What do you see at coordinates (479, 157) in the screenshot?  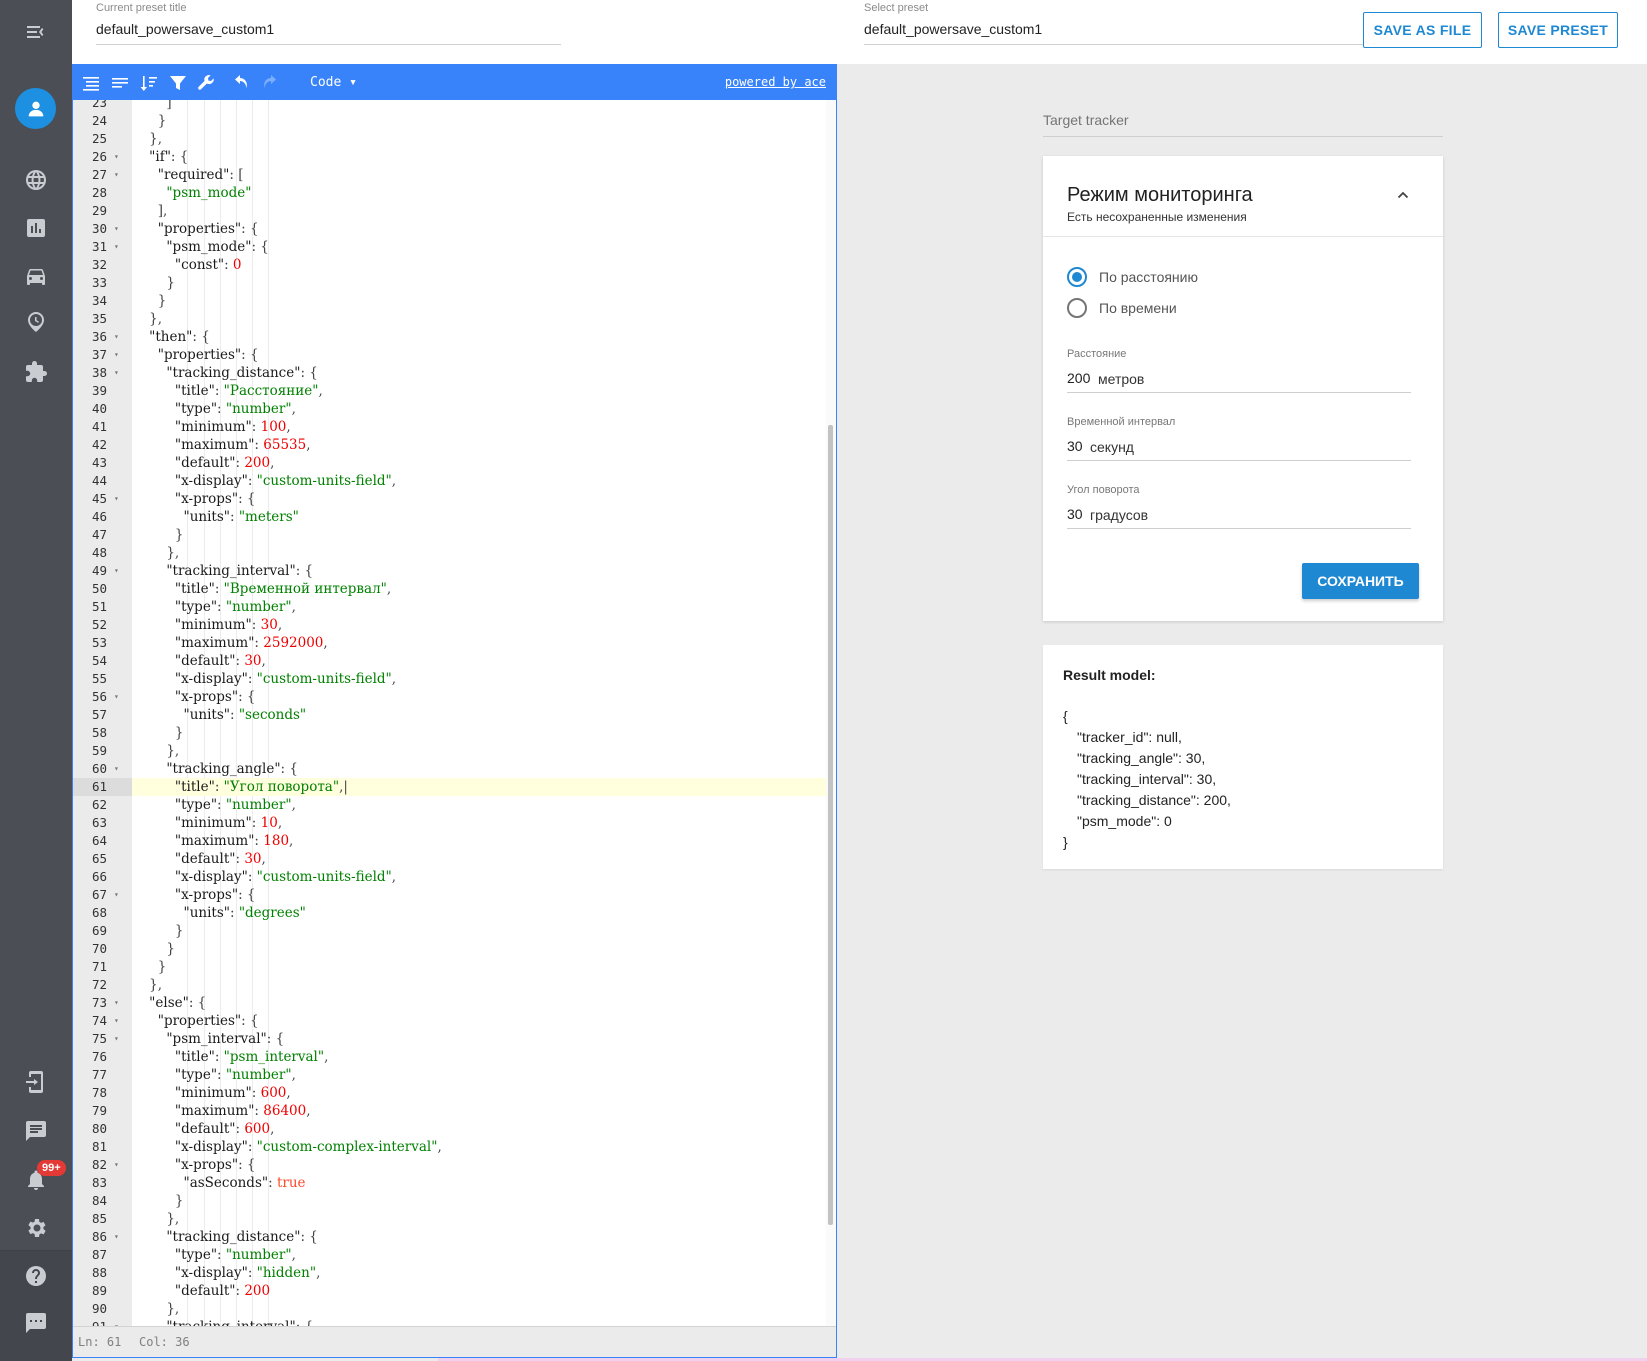 I see `code-line: "if": {` at bounding box center [479, 157].